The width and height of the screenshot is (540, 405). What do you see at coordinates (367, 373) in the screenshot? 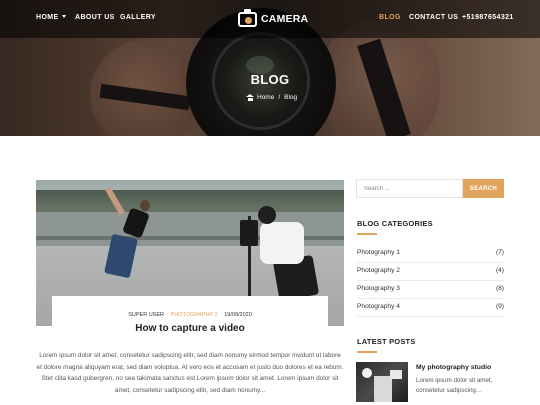
I see `thumbnail-studio-lamp` at bounding box center [367, 373].